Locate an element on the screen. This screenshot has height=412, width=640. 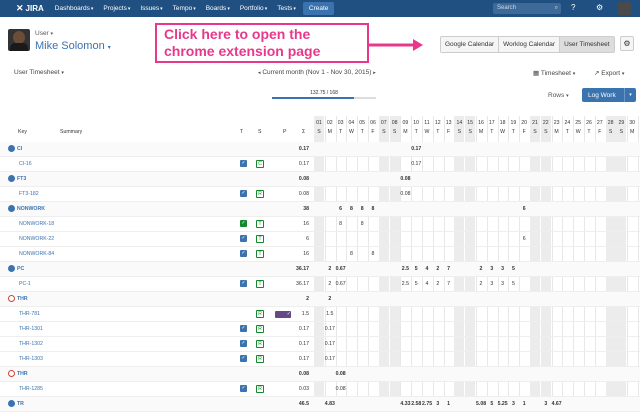
issue-row: NONWORK-18 ✓ T 16 8 8 is located at coordinates (320, 224).